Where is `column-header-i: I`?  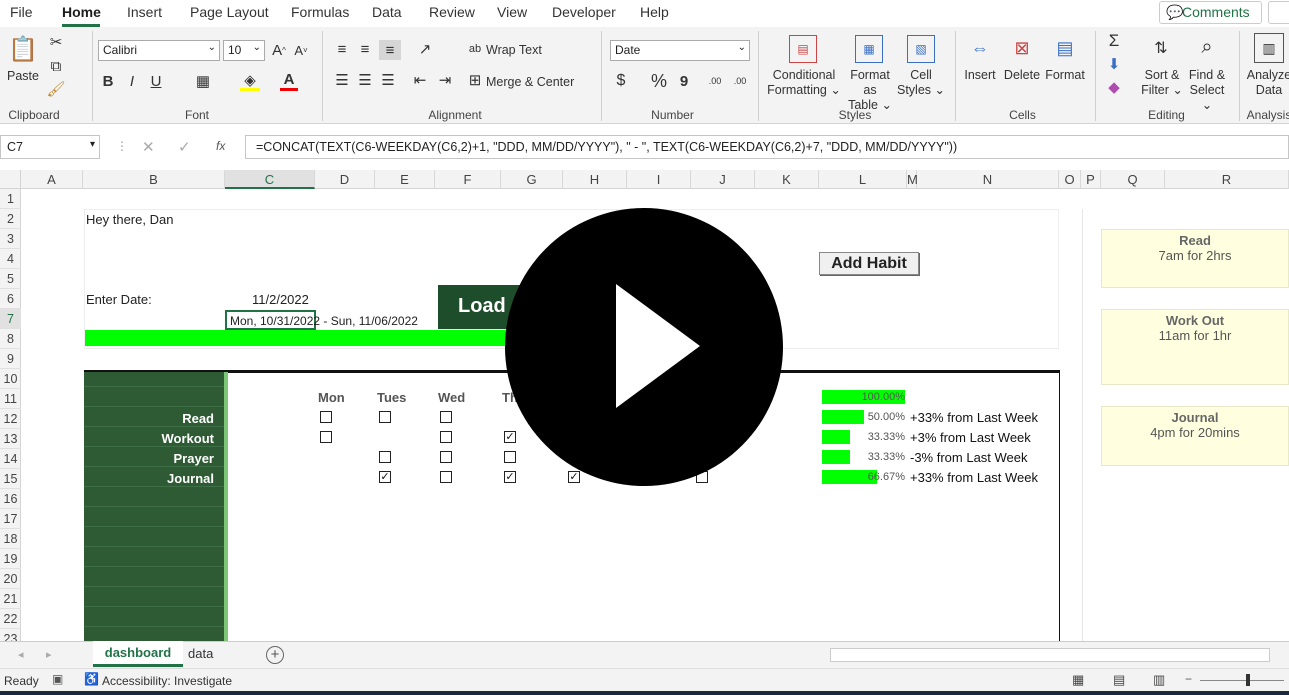 column-header-i: I is located at coordinates (659, 179).